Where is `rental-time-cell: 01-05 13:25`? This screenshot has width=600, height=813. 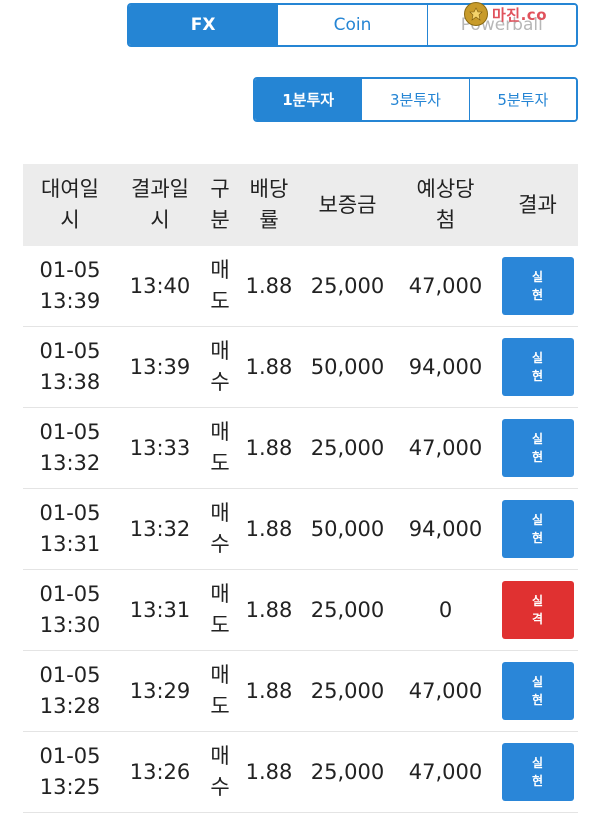 rental-time-cell: 01-05 13:25 is located at coordinates (70, 772).